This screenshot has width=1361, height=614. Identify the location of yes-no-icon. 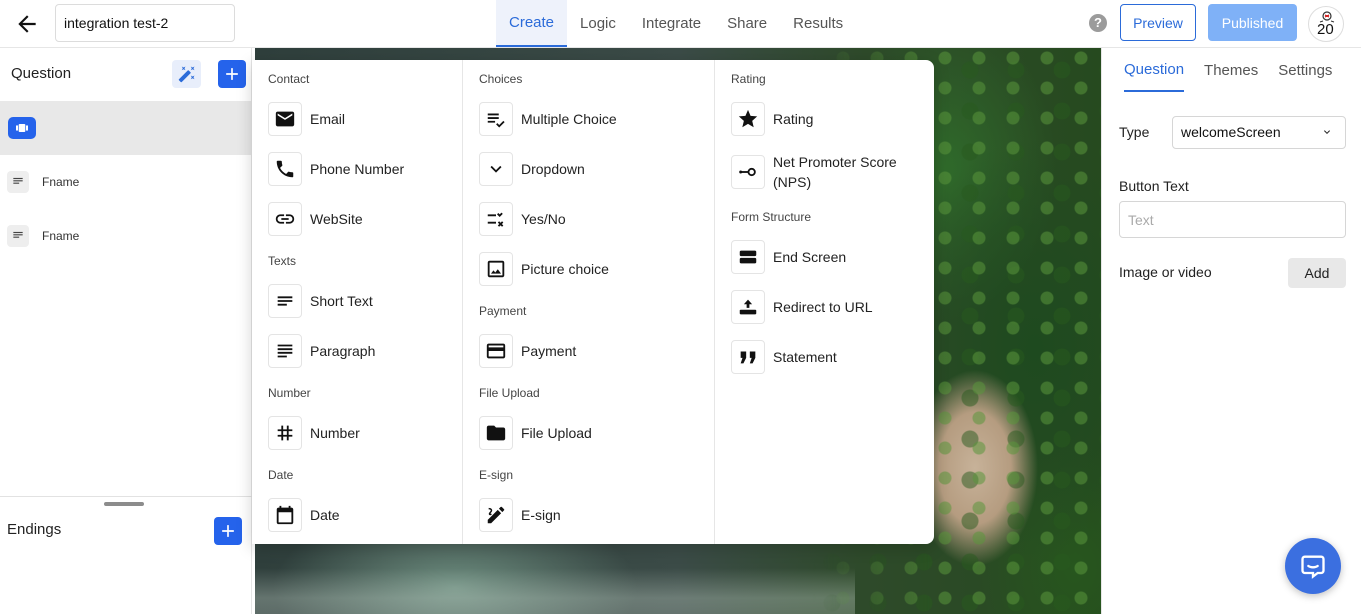
(496, 219).